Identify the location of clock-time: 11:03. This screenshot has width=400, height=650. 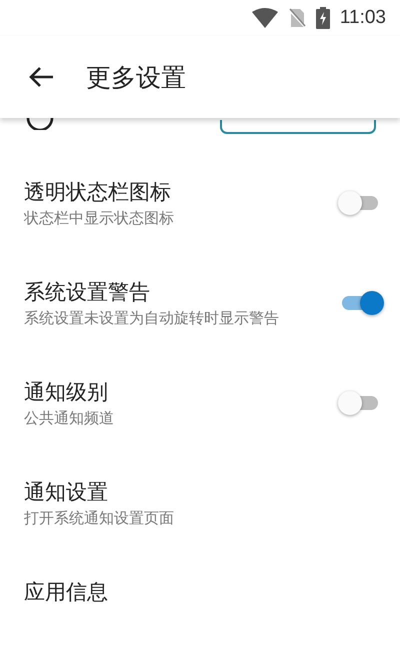
(363, 18).